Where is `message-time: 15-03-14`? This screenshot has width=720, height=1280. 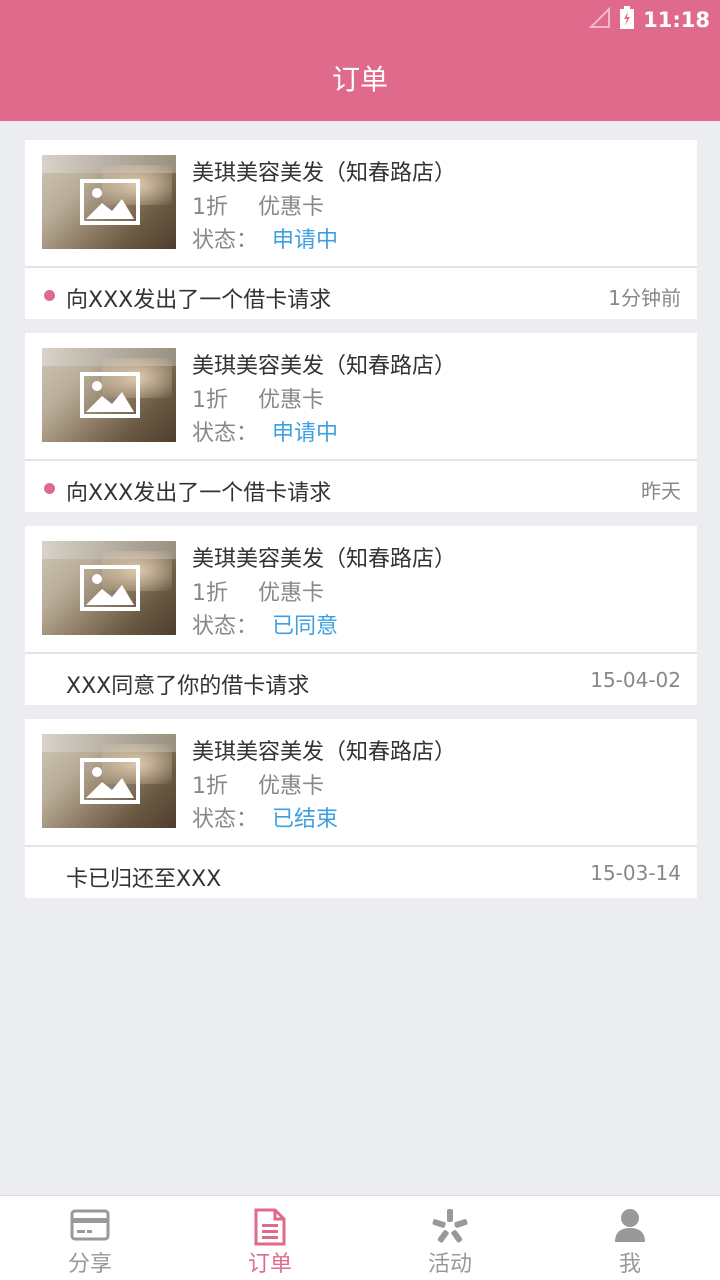
message-time: 15-03-14 is located at coordinates (635, 873).